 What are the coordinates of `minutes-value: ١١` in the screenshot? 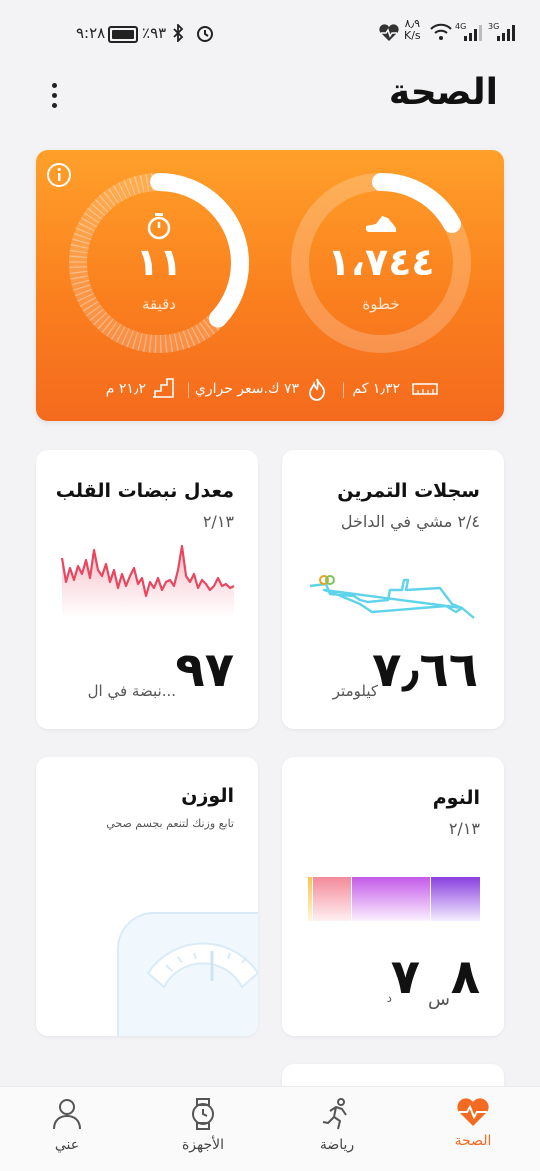 It's located at (159, 262).